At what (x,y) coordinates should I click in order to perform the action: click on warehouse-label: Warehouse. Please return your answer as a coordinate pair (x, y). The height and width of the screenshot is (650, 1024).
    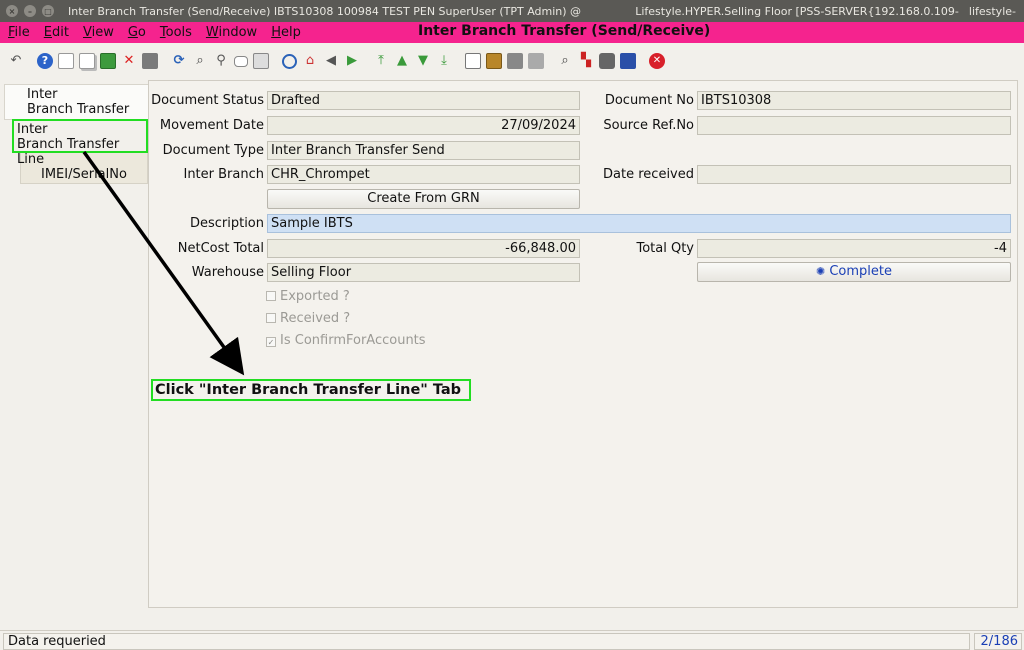
    Looking at the image, I should click on (227, 272).